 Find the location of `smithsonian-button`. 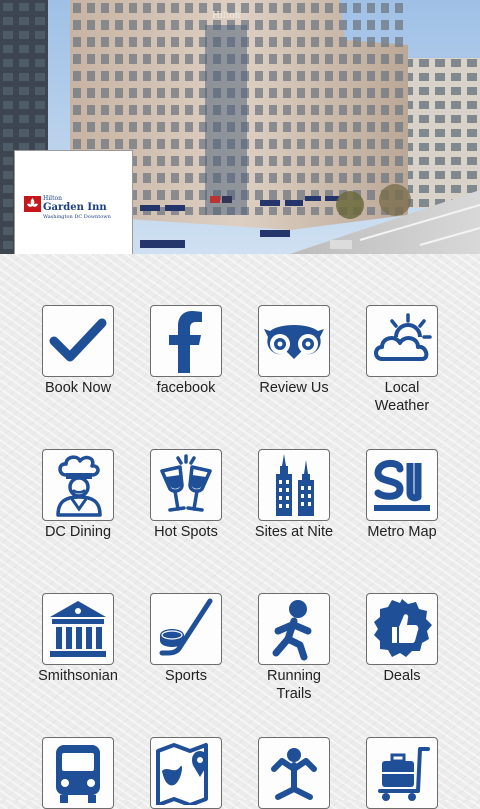

smithsonian-button is located at coordinates (78, 629).